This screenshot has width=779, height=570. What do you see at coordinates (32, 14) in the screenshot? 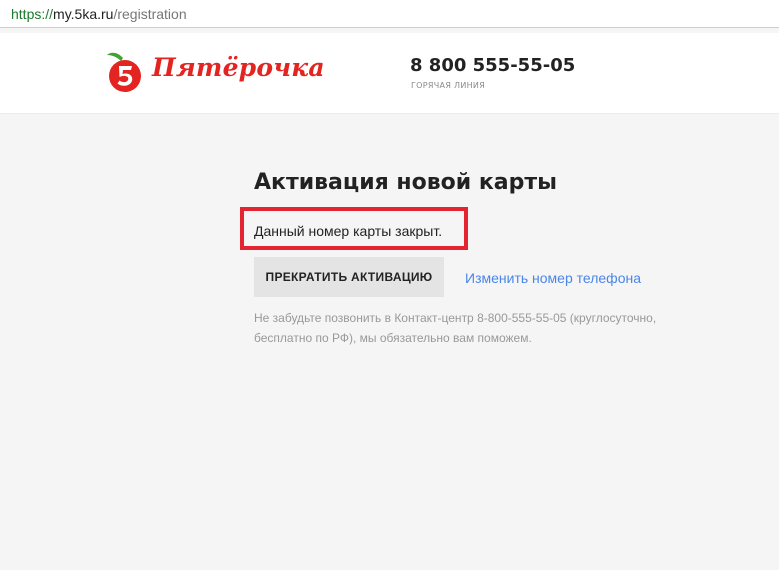
I see `url-scheme: https://` at bounding box center [32, 14].